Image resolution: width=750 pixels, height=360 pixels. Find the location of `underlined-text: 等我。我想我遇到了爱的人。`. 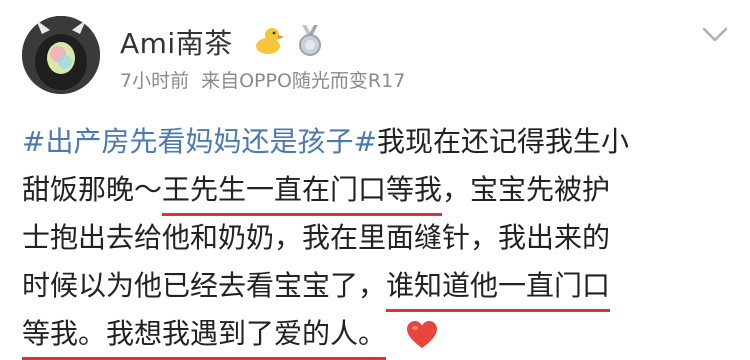

underlined-text: 等我。我想我遇到了爱的人。 is located at coordinates (204, 335).